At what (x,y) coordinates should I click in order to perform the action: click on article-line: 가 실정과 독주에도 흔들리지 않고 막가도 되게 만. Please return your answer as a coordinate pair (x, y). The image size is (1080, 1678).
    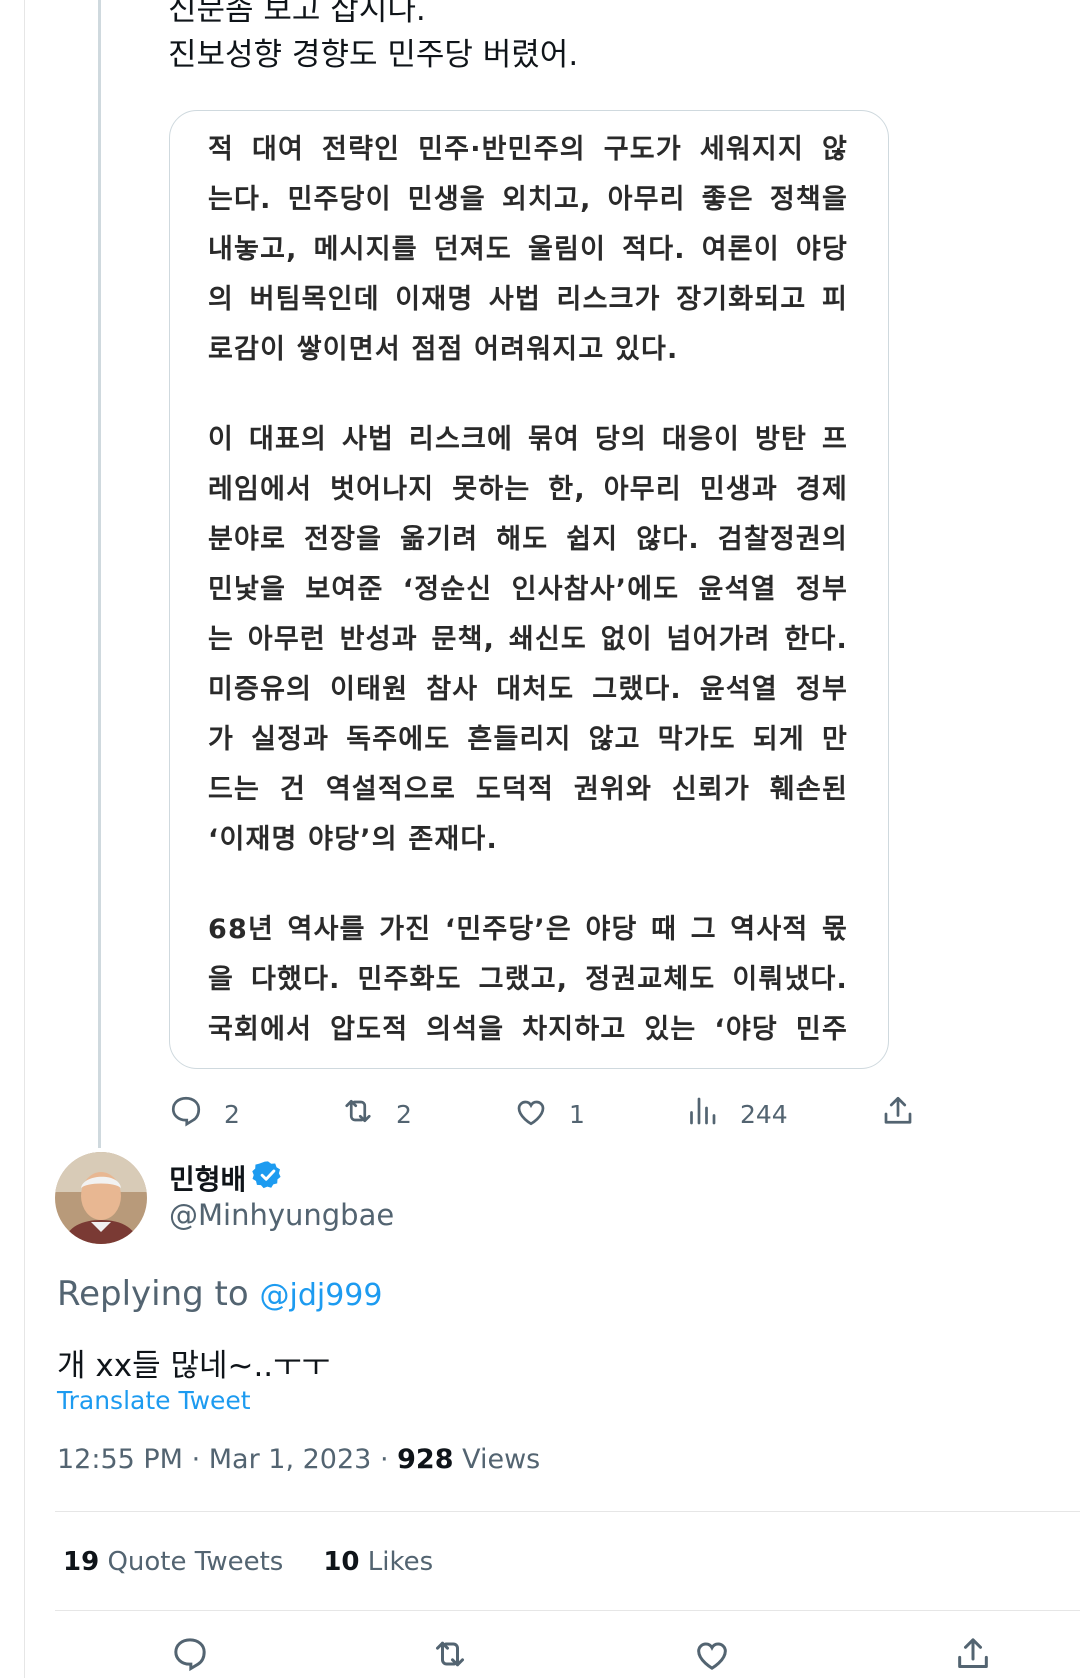
    Looking at the image, I should click on (528, 739).